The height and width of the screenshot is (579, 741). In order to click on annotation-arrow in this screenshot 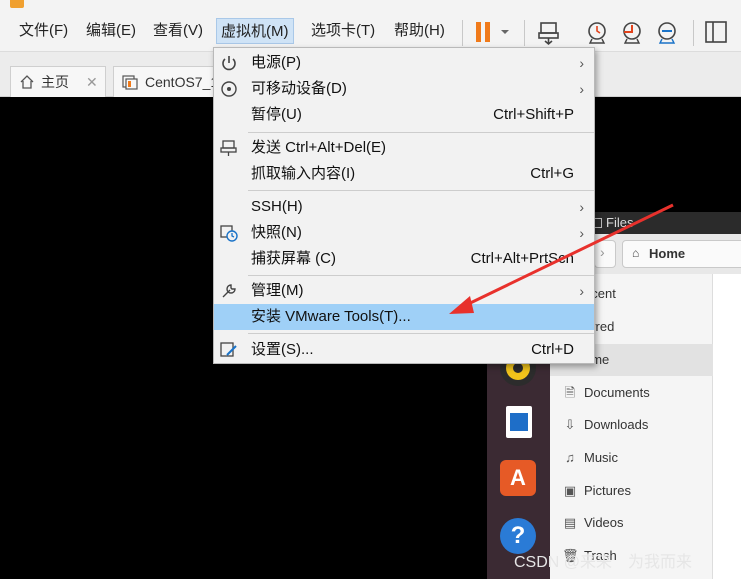, I will do `click(561, 258)`.